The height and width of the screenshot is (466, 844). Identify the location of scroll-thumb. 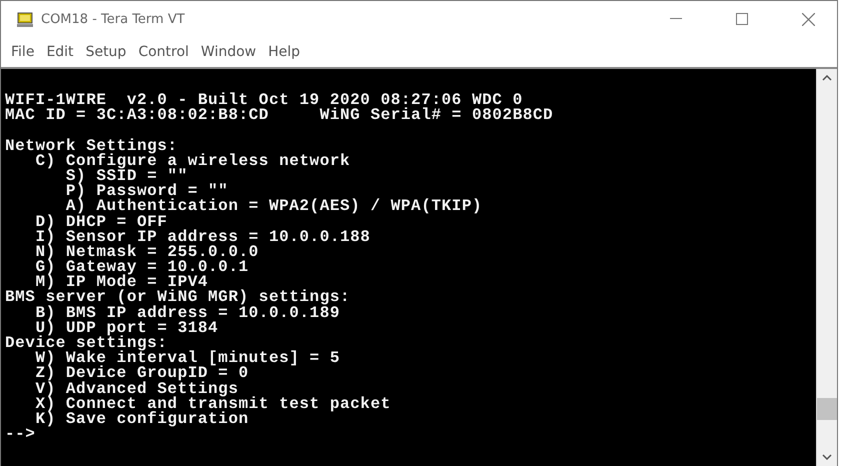
(827, 409).